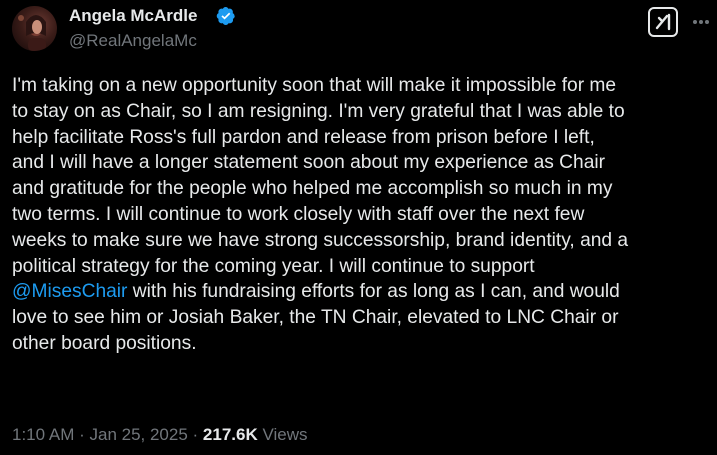  Describe the element at coordinates (43, 434) in the screenshot. I see `tweet-time: 1:10 AM` at that location.